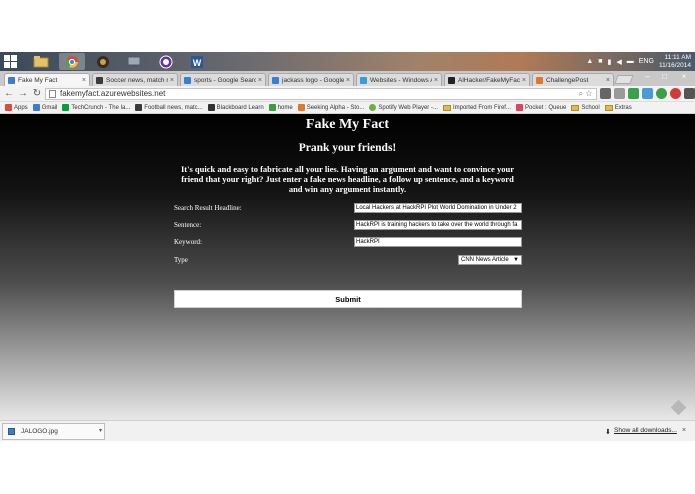  I want to click on tray-language: ENG, so click(646, 61).